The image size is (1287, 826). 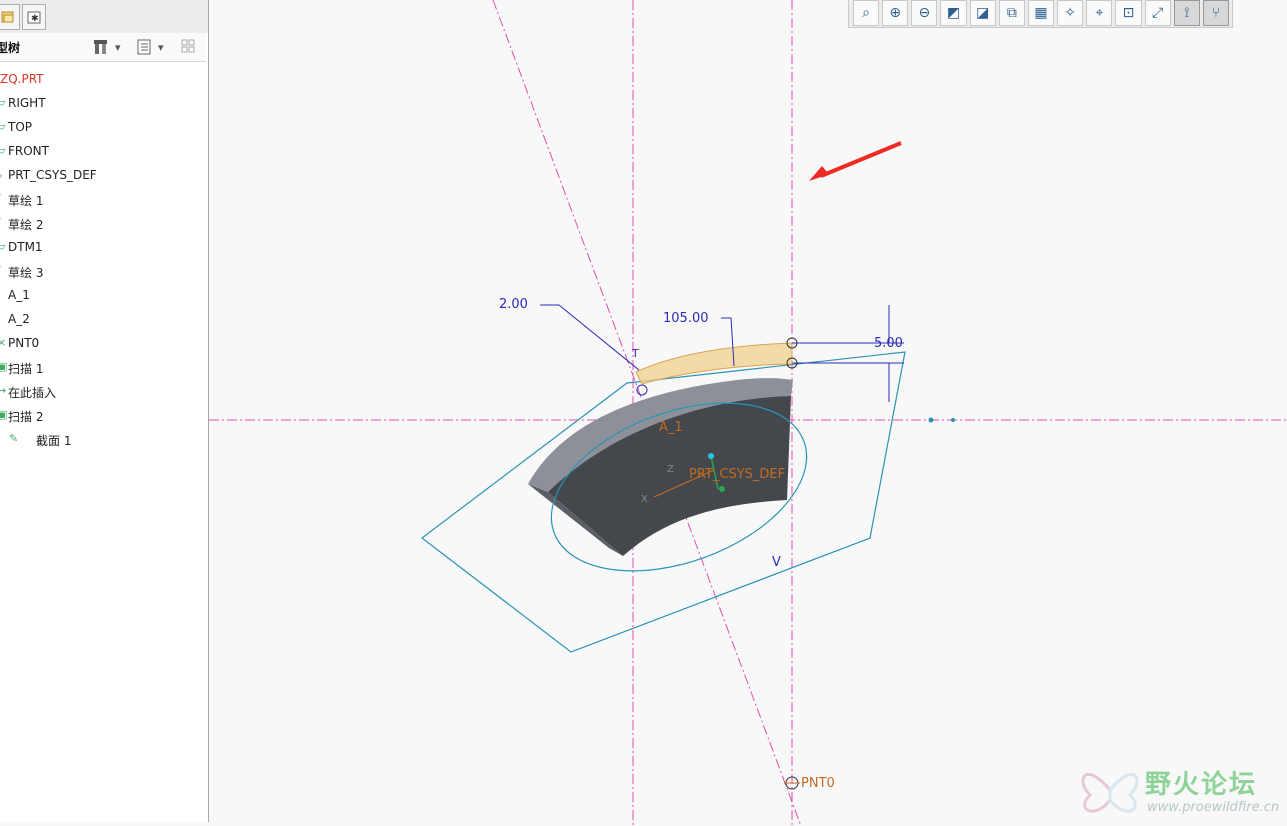 What do you see at coordinates (103, 199) in the screenshot?
I see `tree-item: ⁄草绘 1` at bounding box center [103, 199].